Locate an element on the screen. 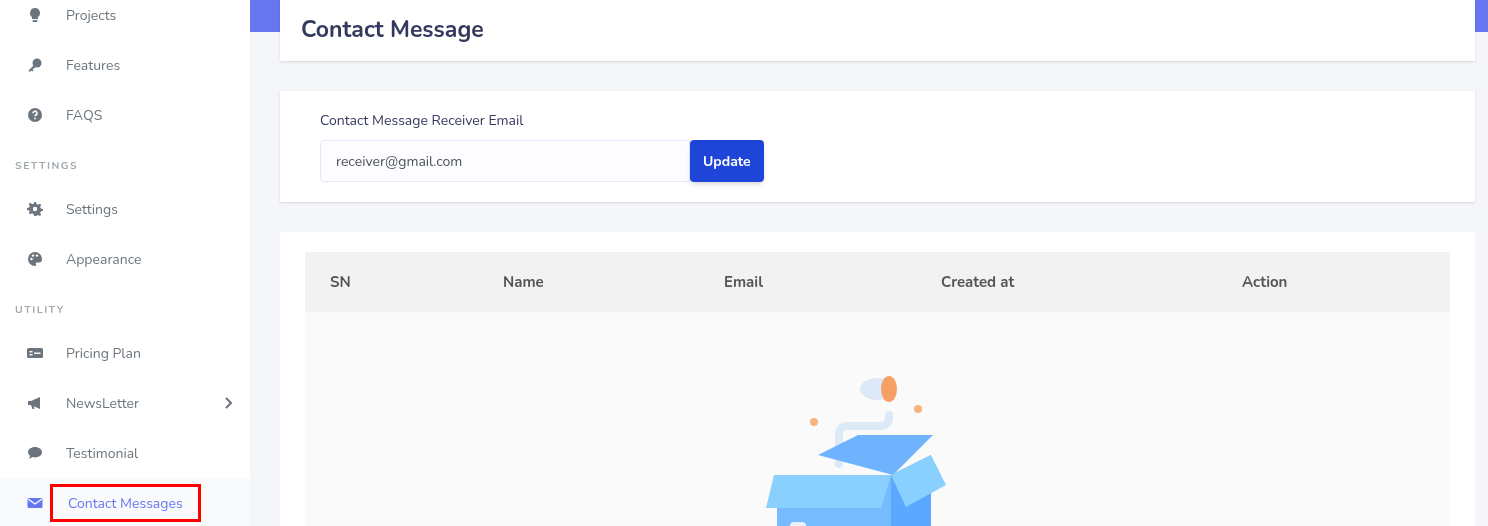 The height and width of the screenshot is (526, 1488). key-icon is located at coordinates (35, 65).